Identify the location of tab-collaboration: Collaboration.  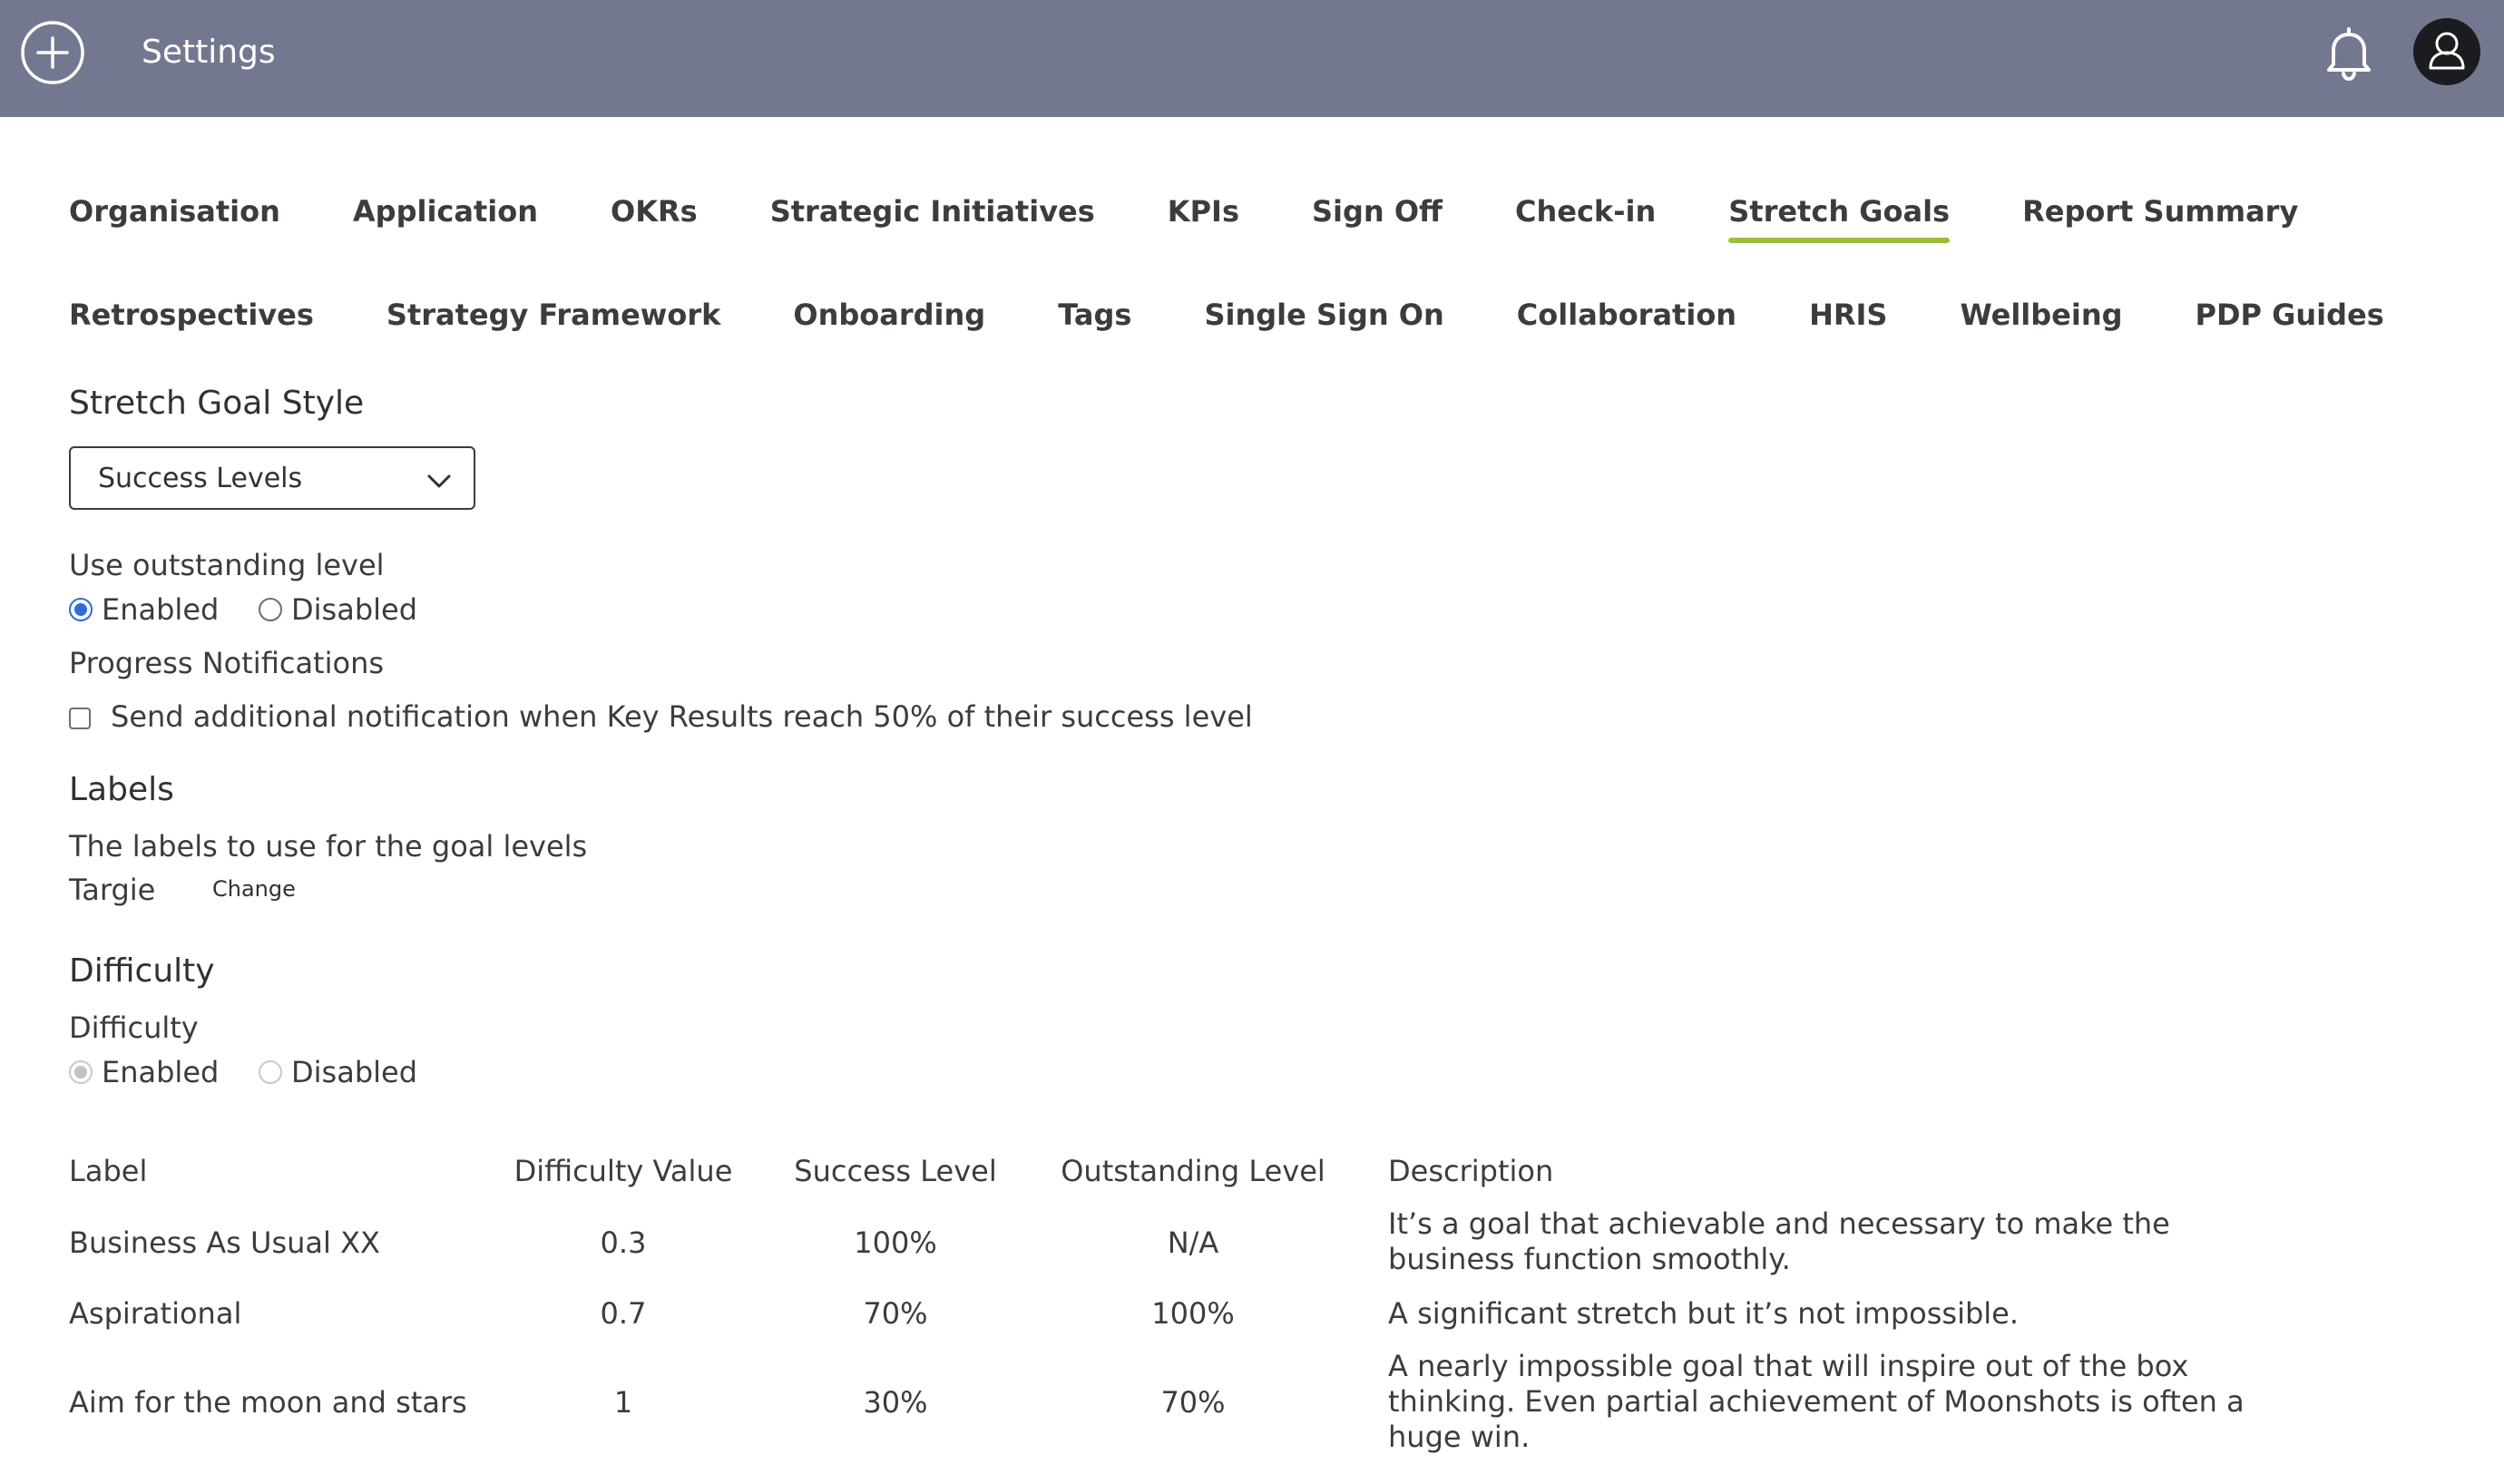
(1626, 315).